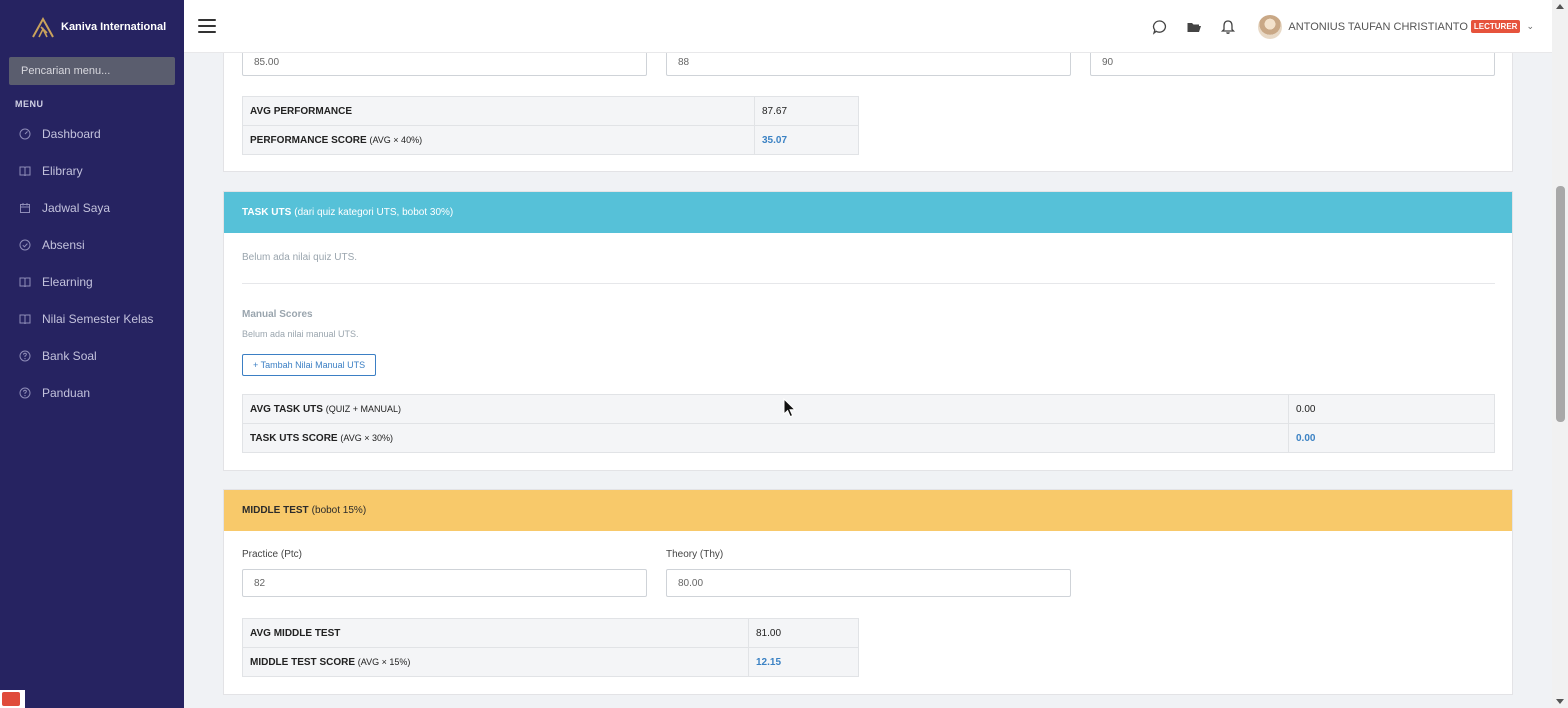 The image size is (1568, 708). Describe the element at coordinates (62, 170) in the screenshot. I see `sidebar-item-label: Elibrary` at that location.